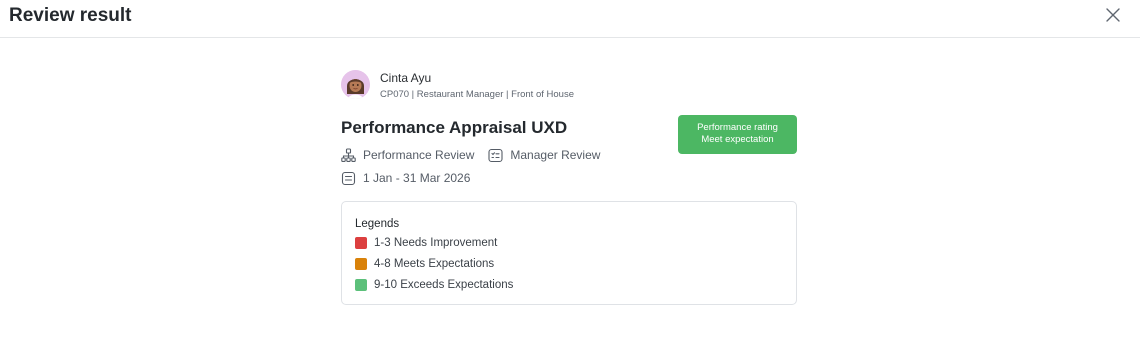 The width and height of the screenshot is (1140, 347). I want to click on legend-item: 9-10 Exceeds Expectations, so click(434, 285).